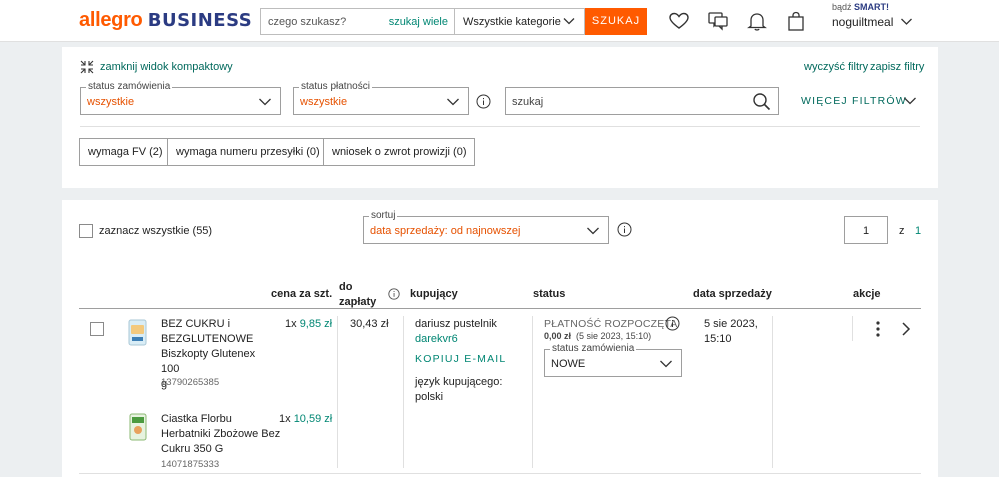 The image size is (999, 477). What do you see at coordinates (761, 101) in the screenshot?
I see `search-icon` at bounding box center [761, 101].